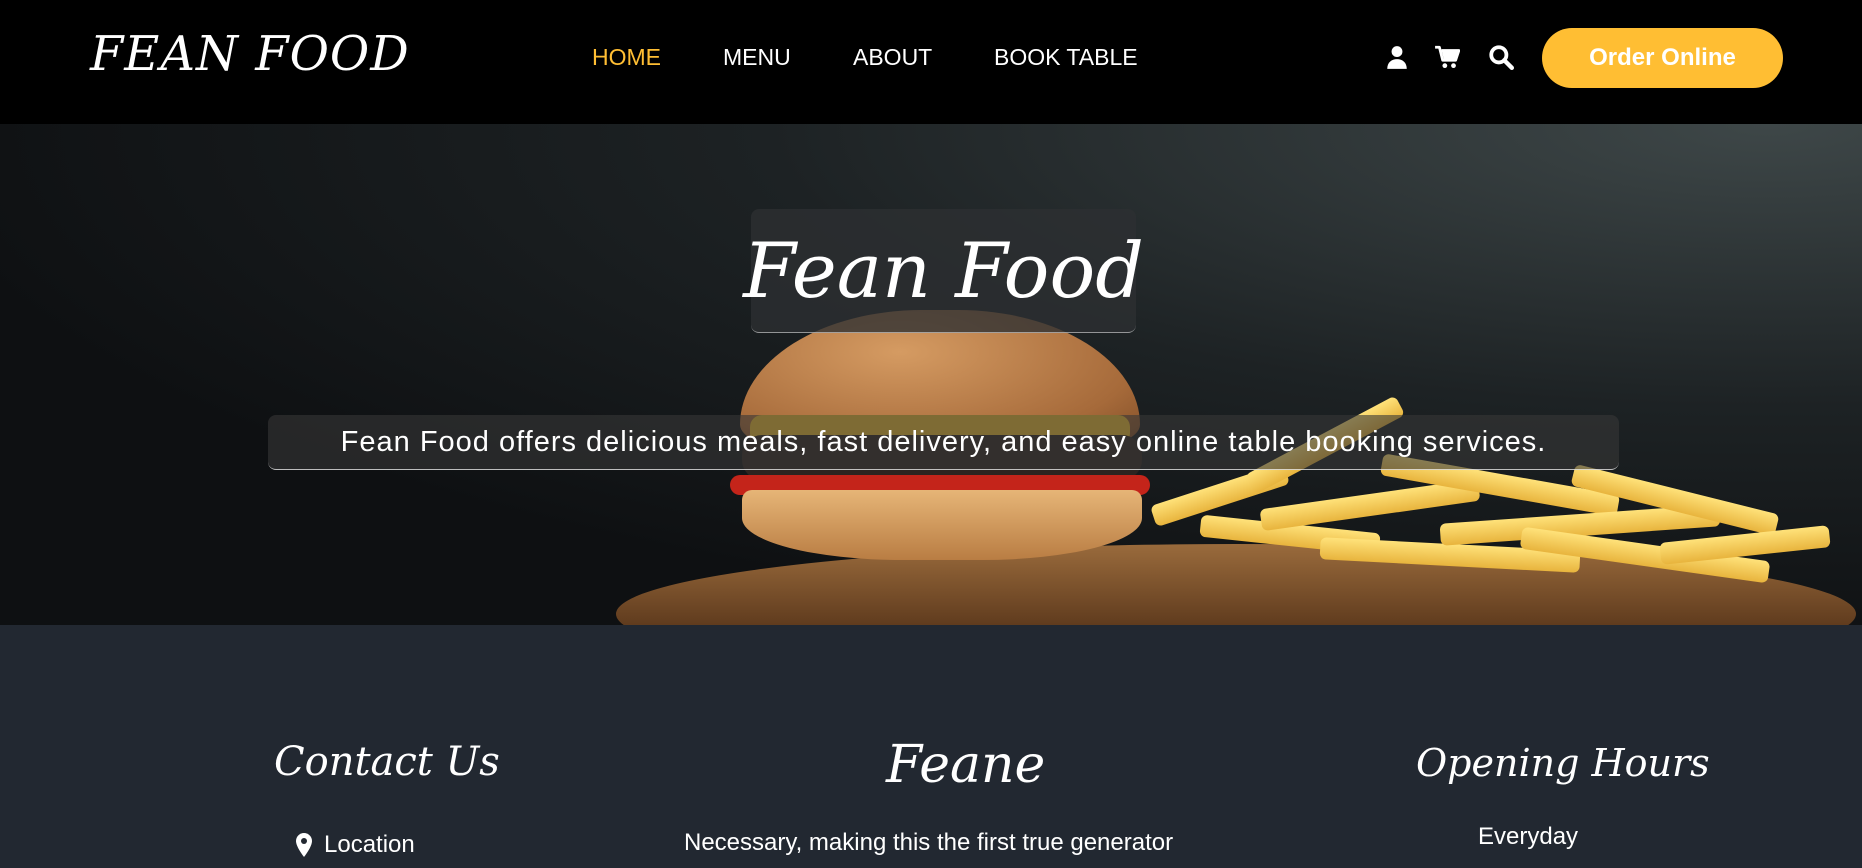 This screenshot has width=1862, height=868. I want to click on location-pin-icon, so click(304, 845).